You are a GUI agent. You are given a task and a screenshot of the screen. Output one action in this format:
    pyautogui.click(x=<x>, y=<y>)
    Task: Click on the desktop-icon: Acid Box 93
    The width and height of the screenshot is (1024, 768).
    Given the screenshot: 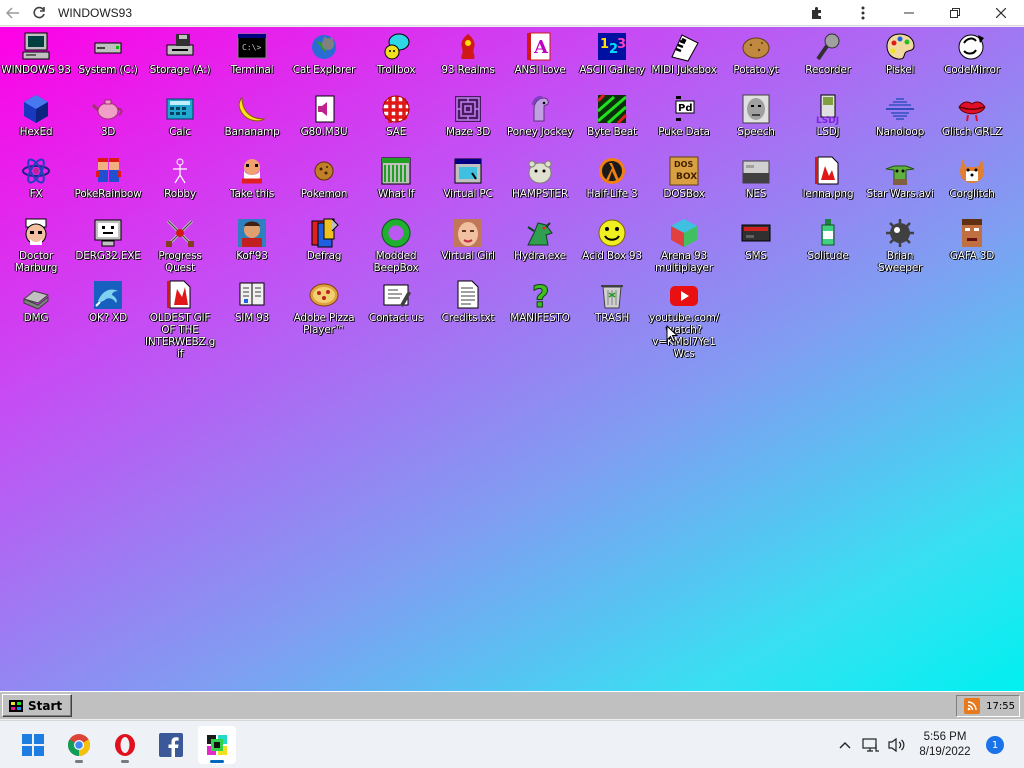 What is the action you would take?
    pyautogui.click(x=612, y=248)
    